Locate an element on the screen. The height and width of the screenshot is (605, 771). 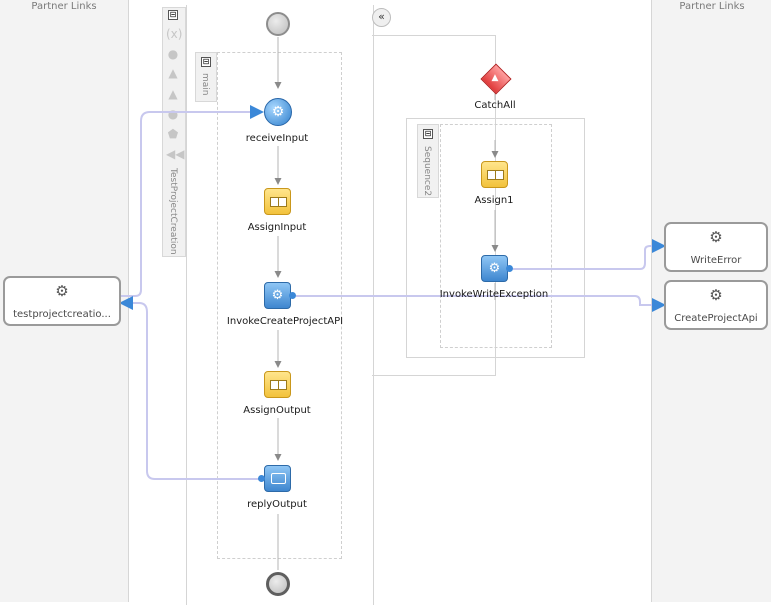
receive-input-label: receiveInput is located at coordinates (277, 138).